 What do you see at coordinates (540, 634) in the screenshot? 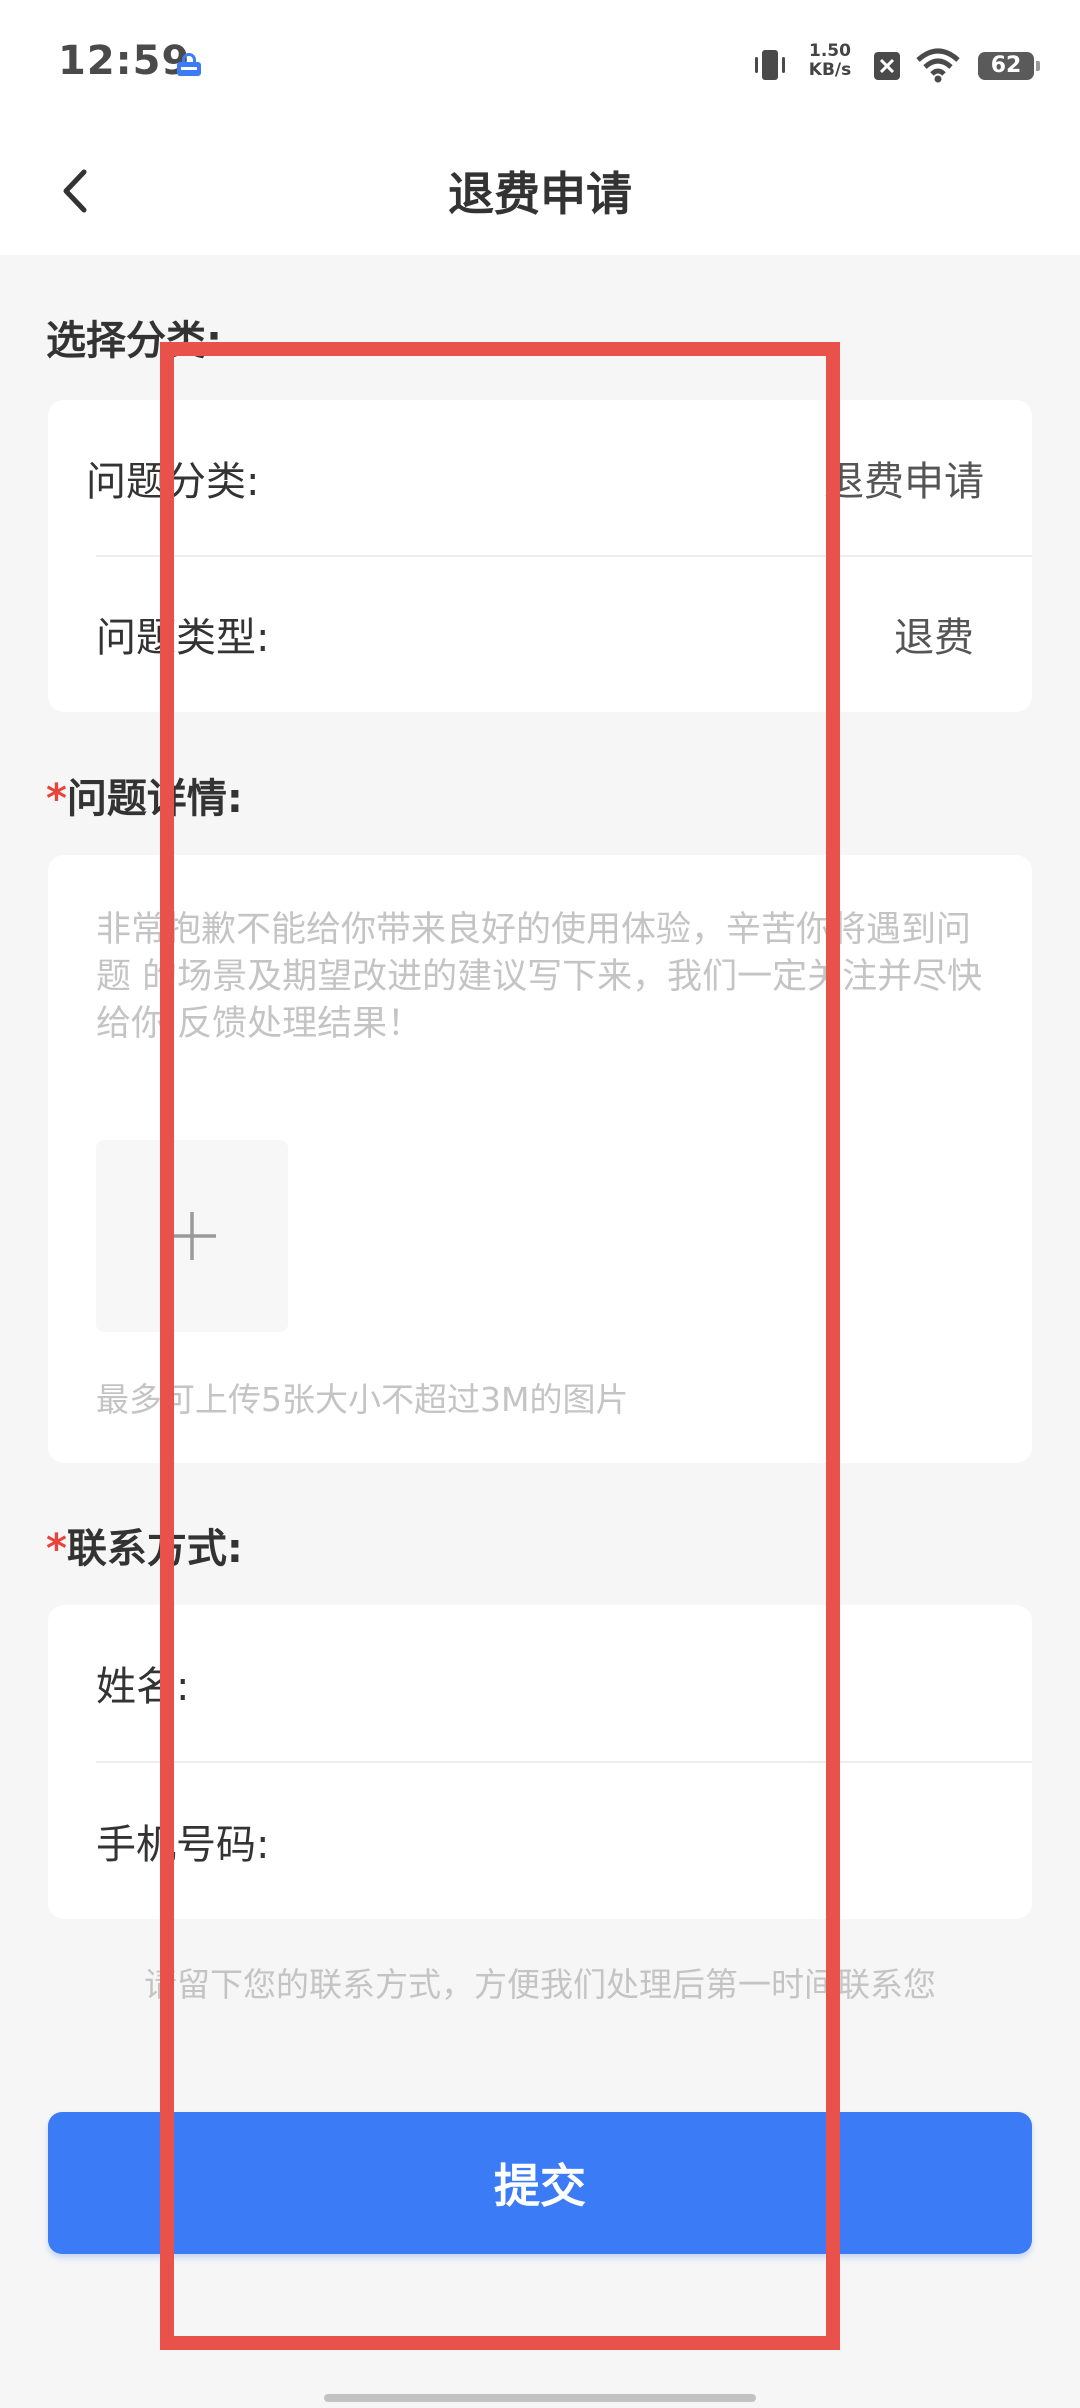
I see `problem-type-row: 问题类型: 退费` at bounding box center [540, 634].